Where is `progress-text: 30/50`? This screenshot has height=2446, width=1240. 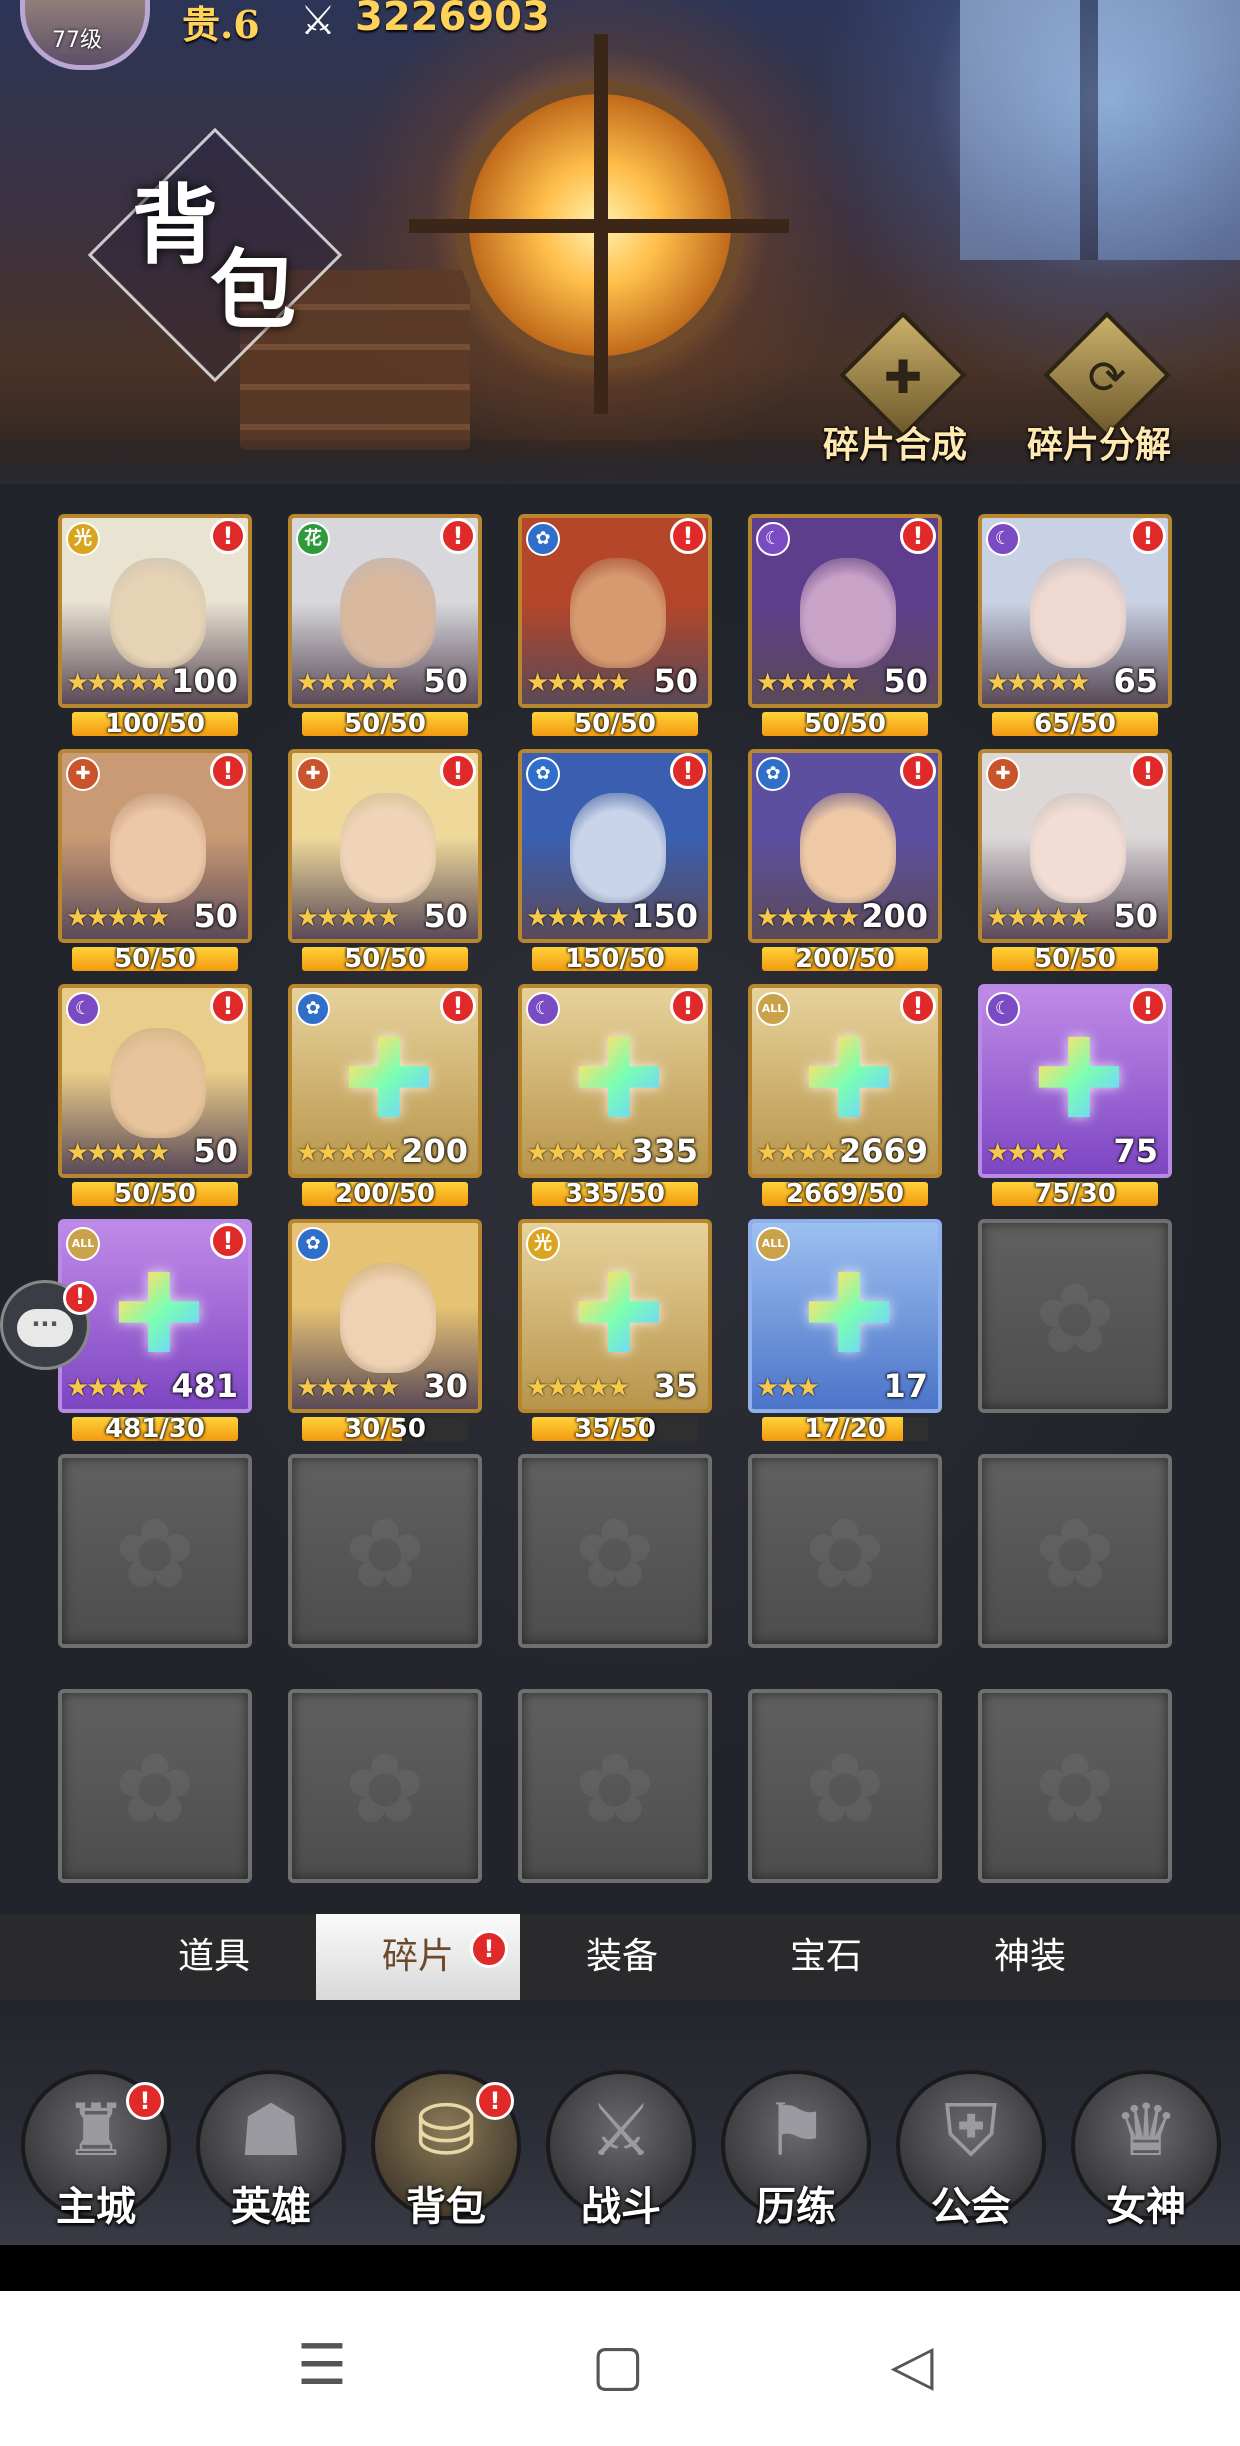
progress-text: 30/50 is located at coordinates (385, 1429).